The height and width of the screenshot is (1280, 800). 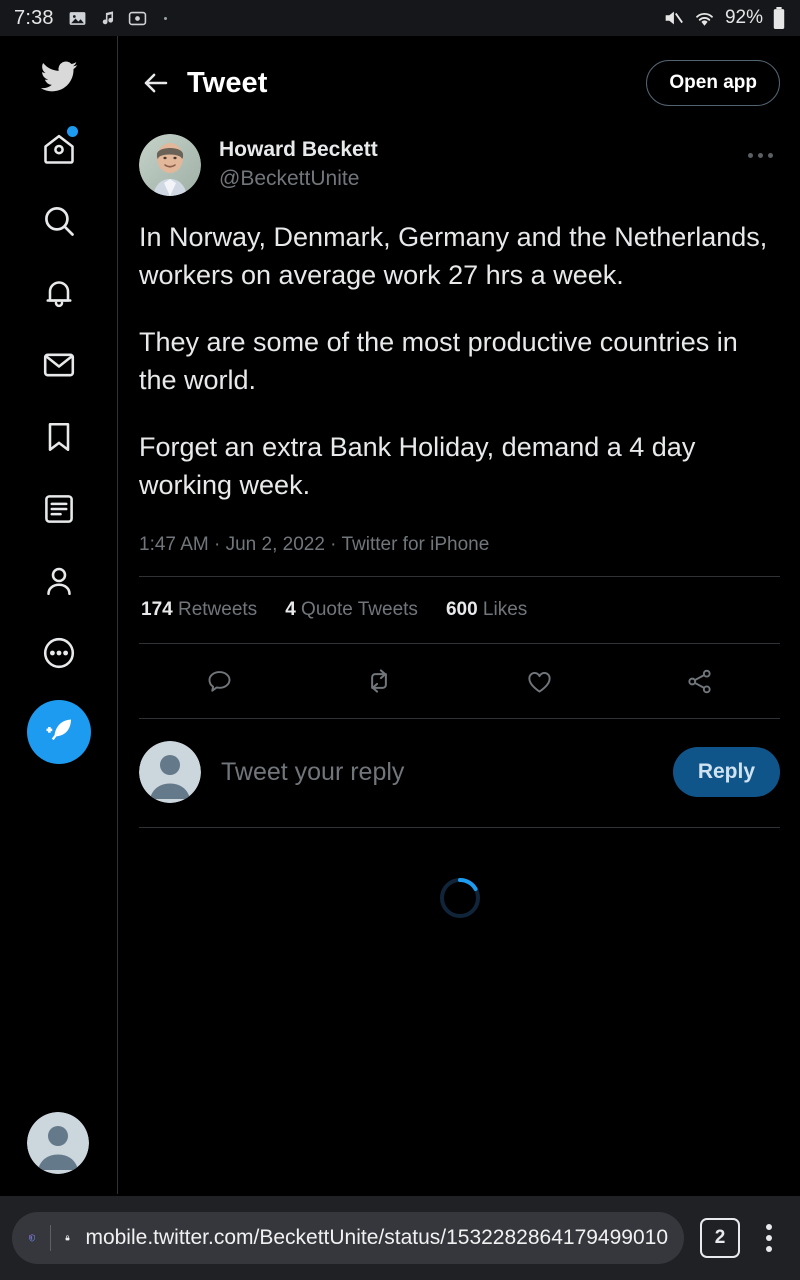 I want to click on sidebar-item-messages, so click(x=59, y=365).